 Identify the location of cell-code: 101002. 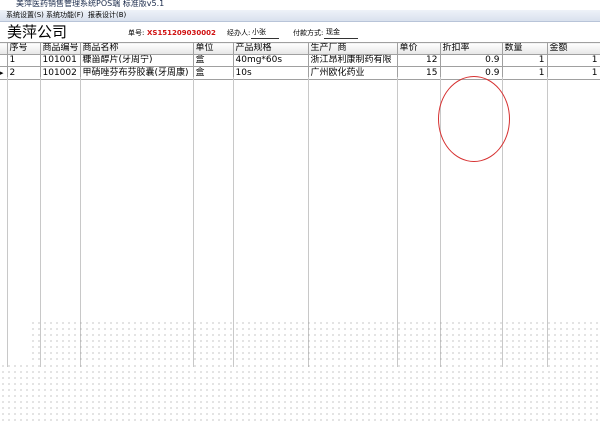
(60, 73).